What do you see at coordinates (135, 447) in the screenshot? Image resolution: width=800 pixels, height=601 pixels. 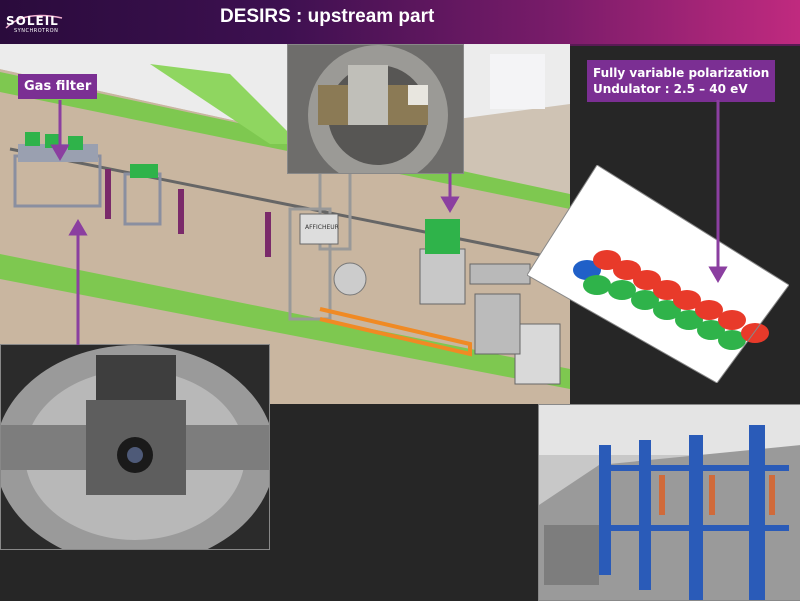 I see `gas-filter-photo` at bounding box center [135, 447].